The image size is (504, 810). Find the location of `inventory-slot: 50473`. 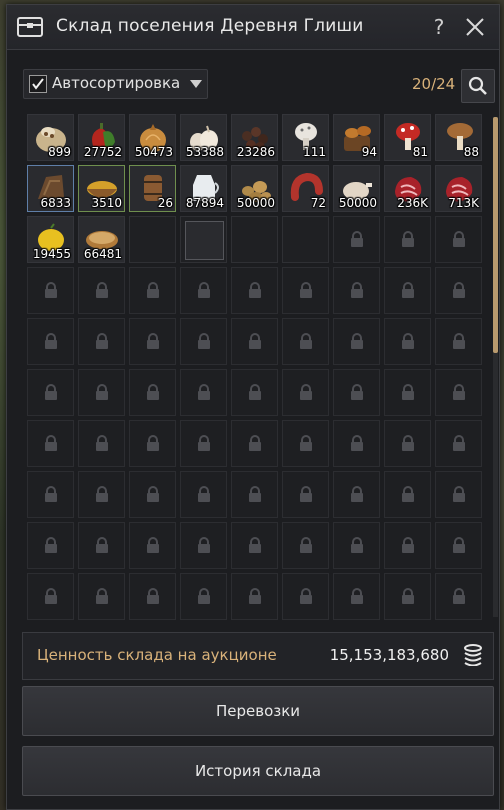

inventory-slot: 50473 is located at coordinates (152, 137).